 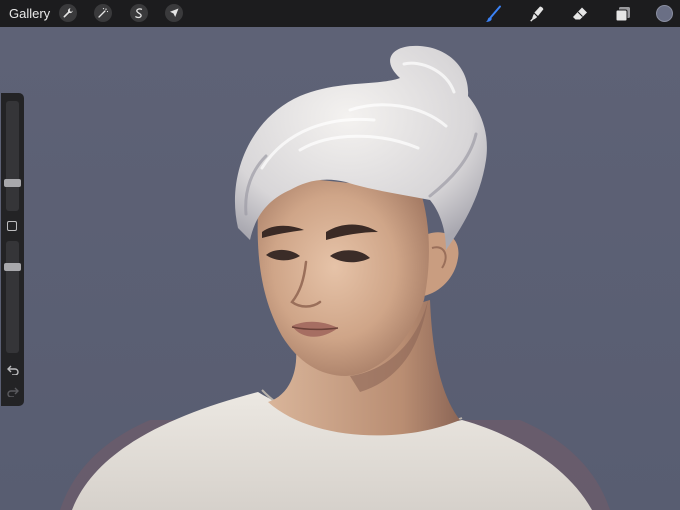 I want to click on wrench-icon, so click(x=68, y=13).